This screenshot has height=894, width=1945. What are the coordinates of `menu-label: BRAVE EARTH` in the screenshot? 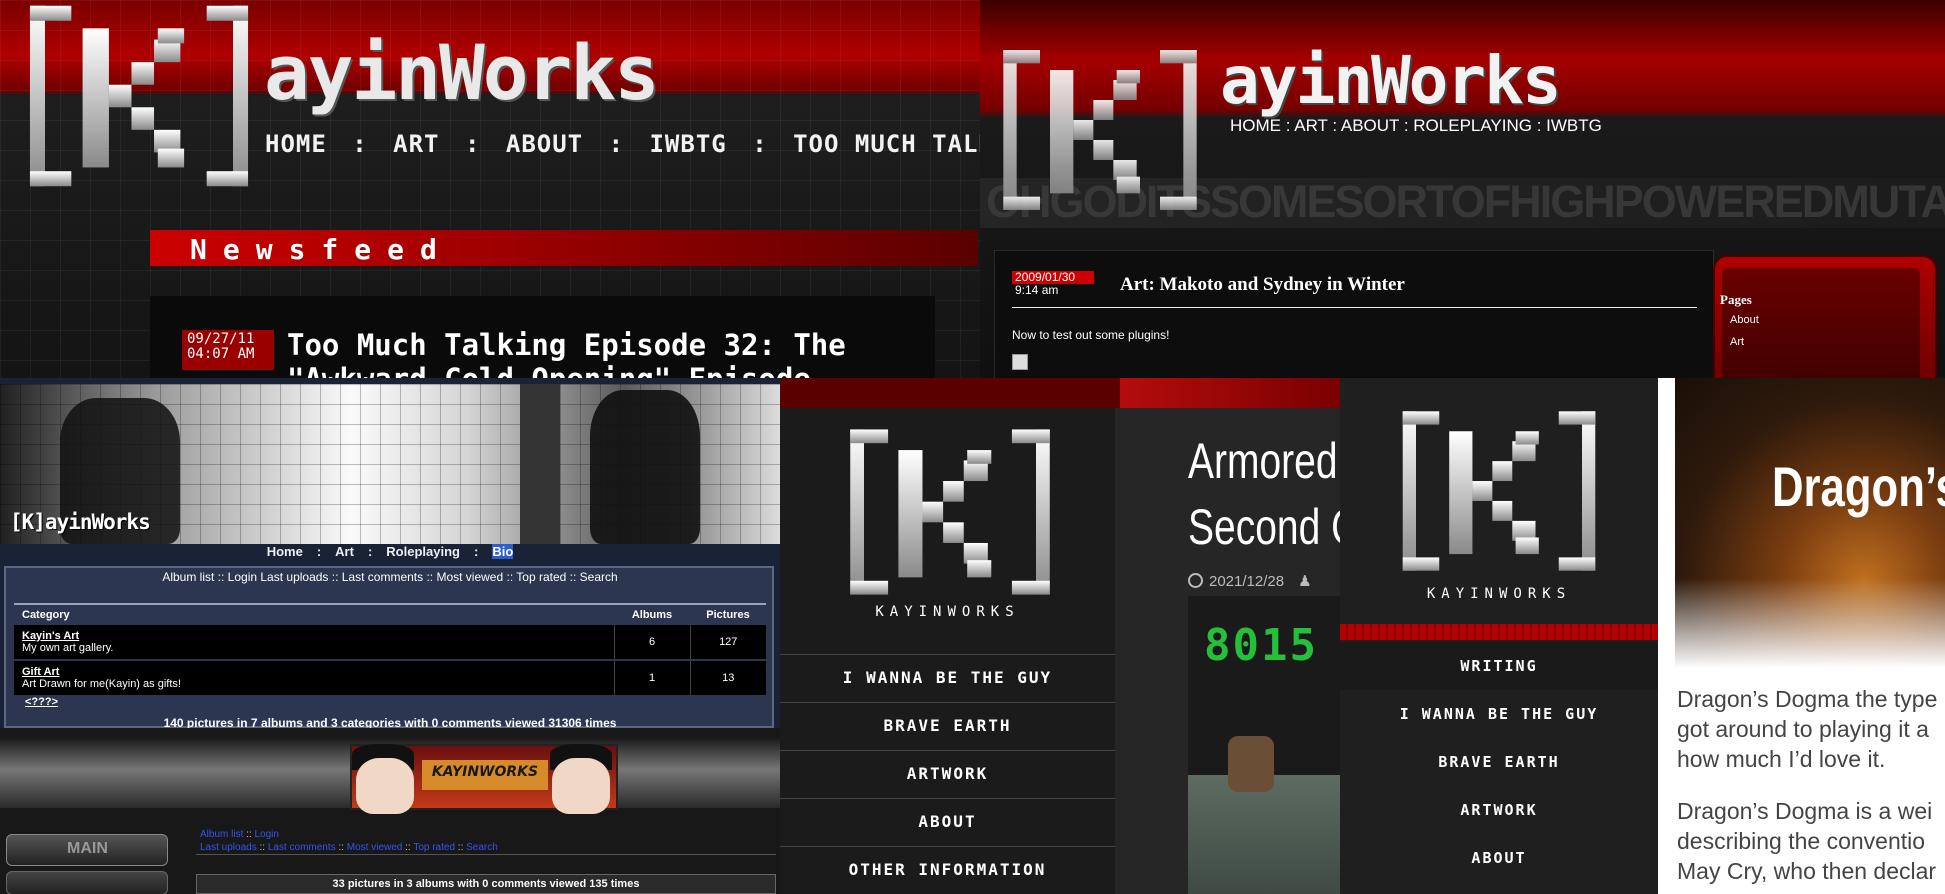 It's located at (1499, 762).